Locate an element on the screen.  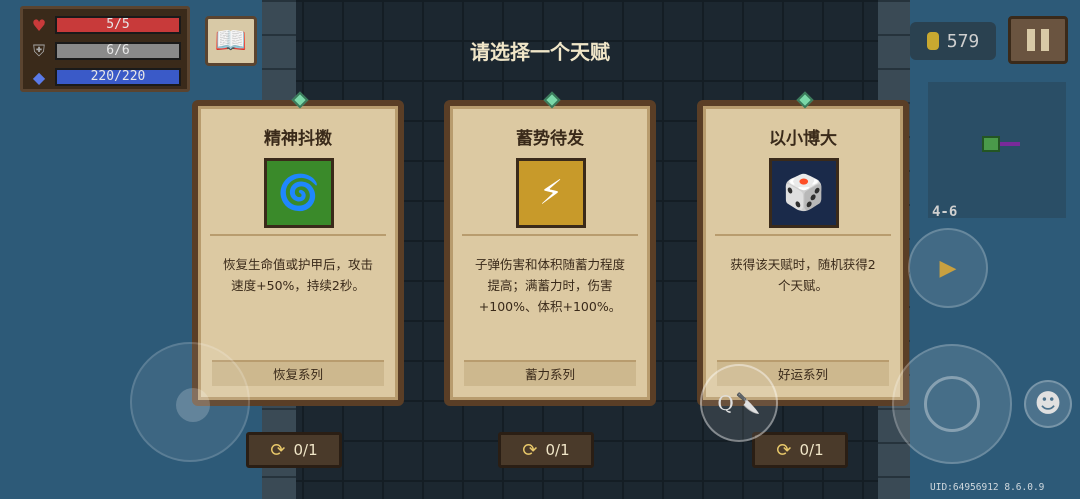
swirl-character-icon: 🌀 is located at coordinates (299, 193).